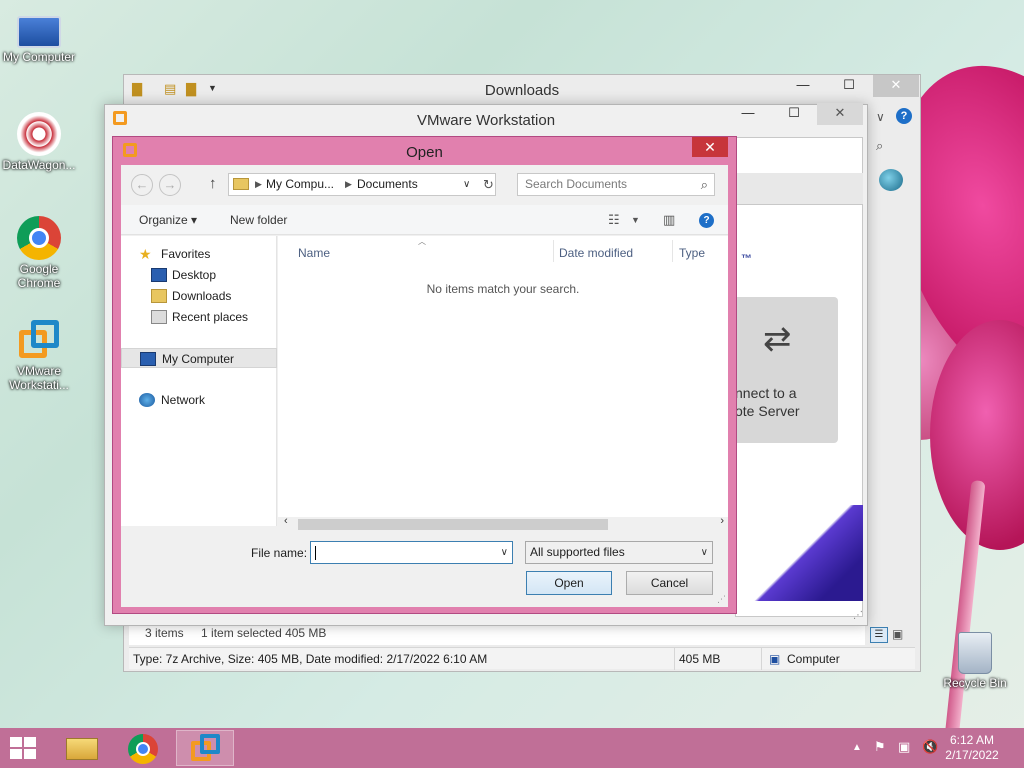 This screenshot has height=768, width=1024. What do you see at coordinates (669, 220) in the screenshot?
I see `preview-pane-icon: ▥` at bounding box center [669, 220].